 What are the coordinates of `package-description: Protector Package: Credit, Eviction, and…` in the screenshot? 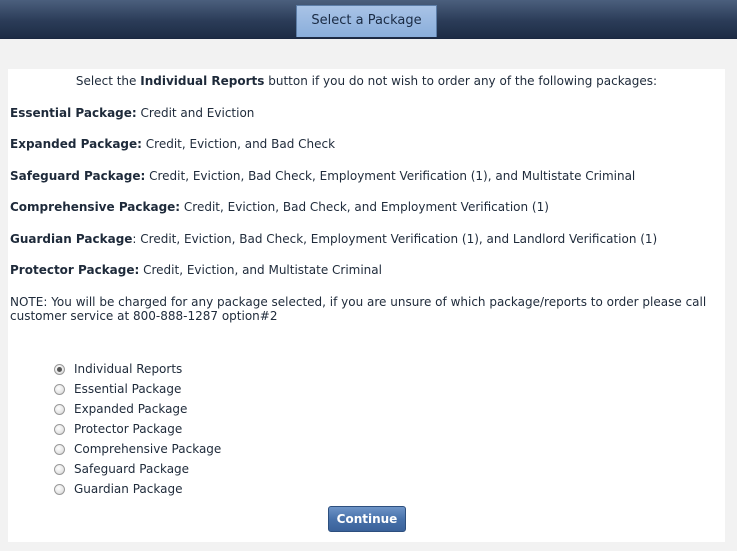 It's located at (196, 270).